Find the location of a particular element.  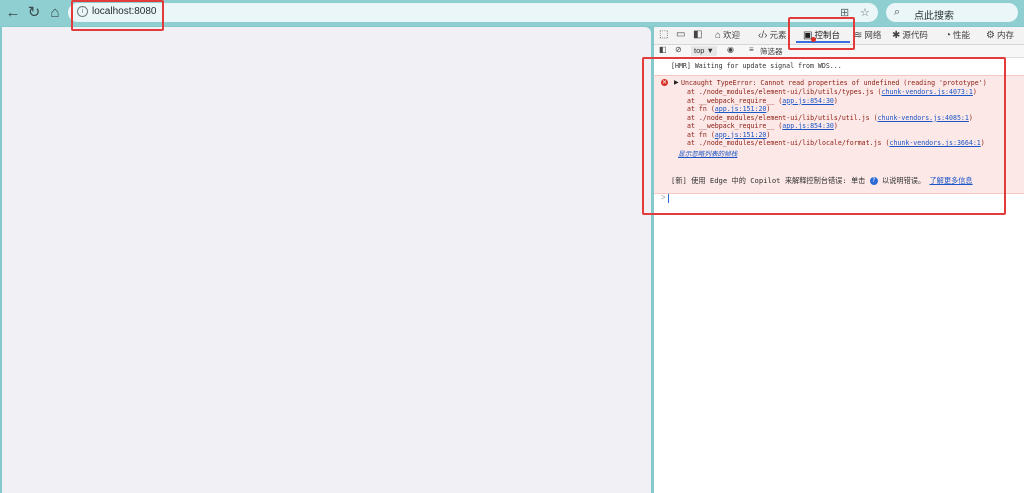

search-box: ⌕ 点此搜索 is located at coordinates (952, 12).